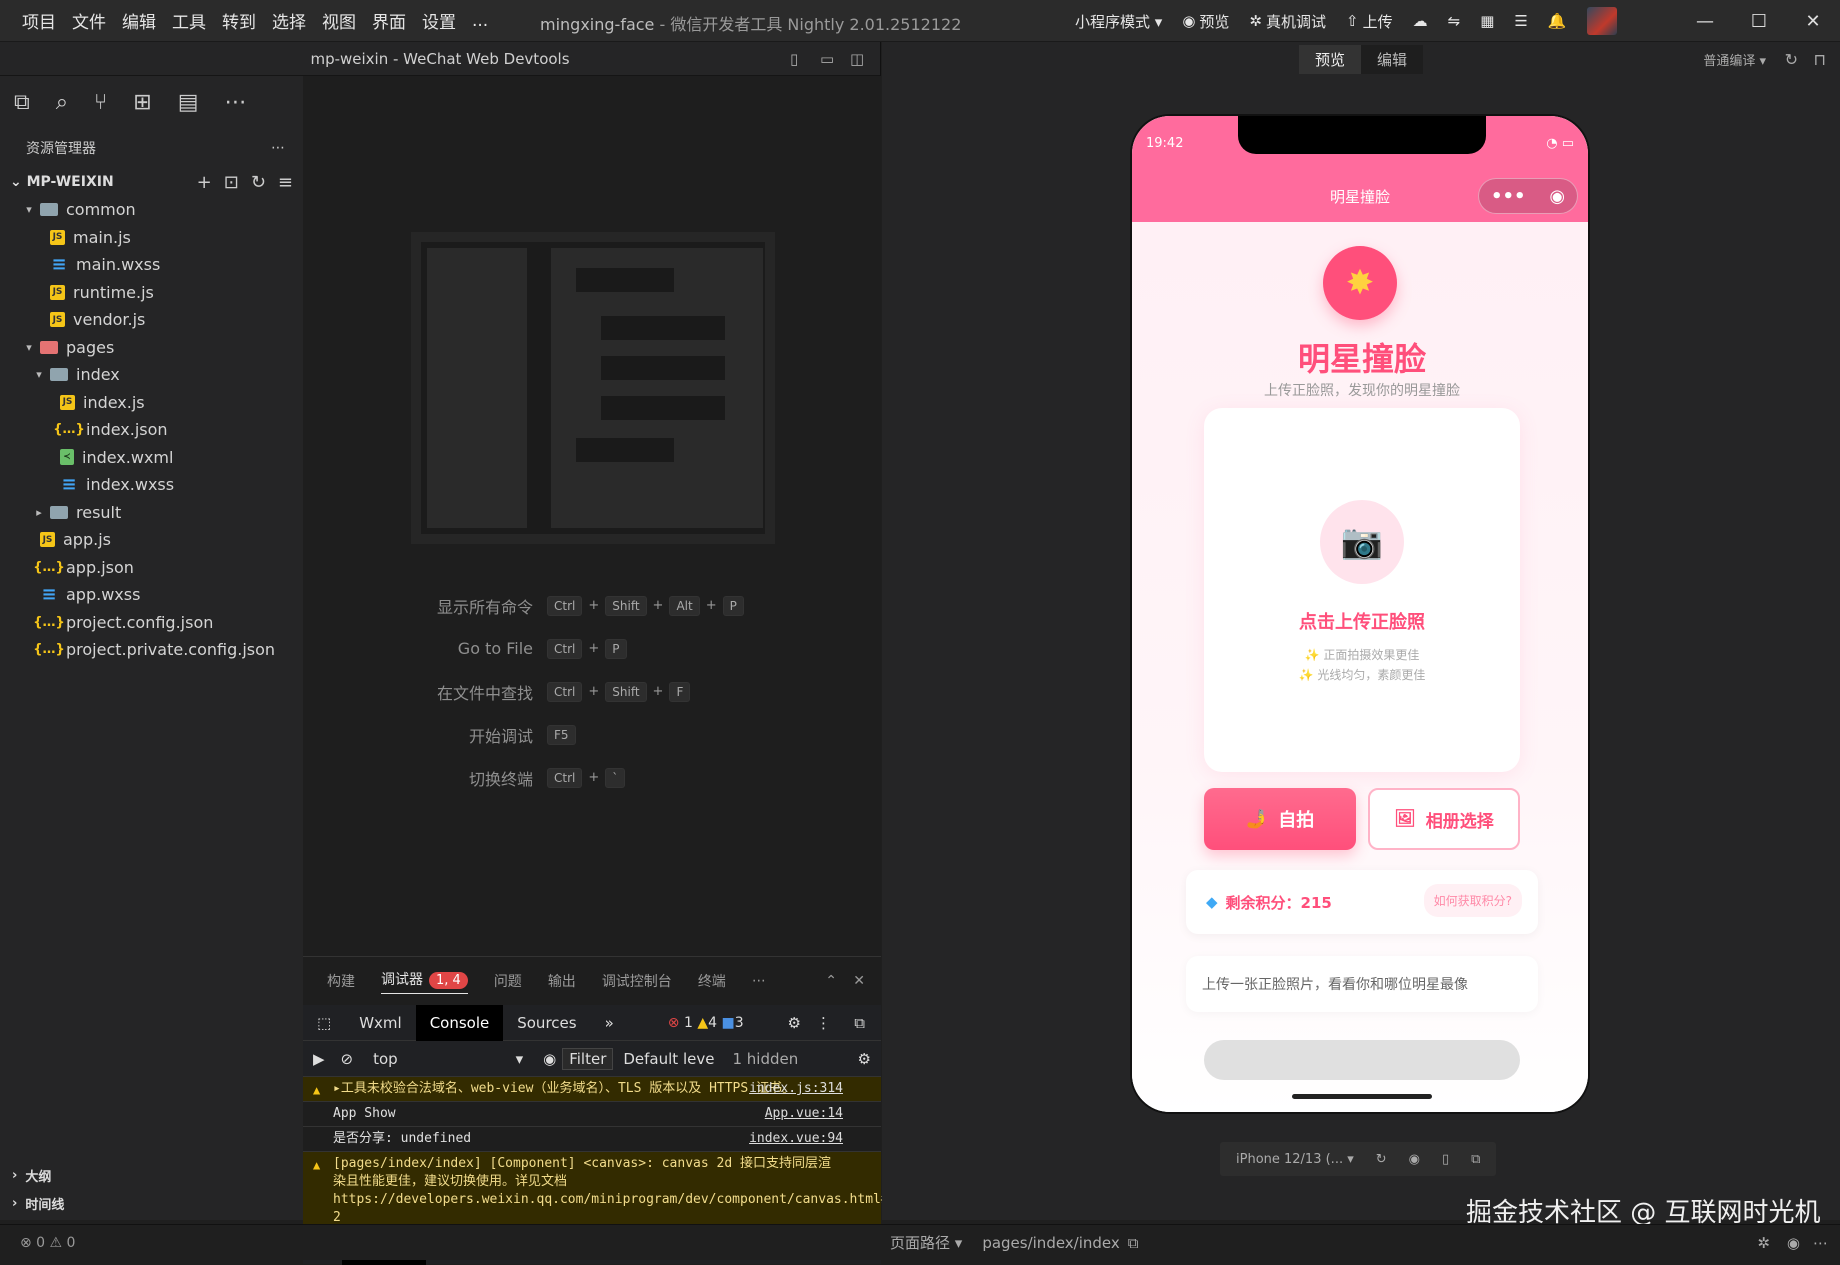 The height and width of the screenshot is (1265, 1840). What do you see at coordinates (637, 981) in the screenshot?
I see `panel-tab: 调试控制台` at bounding box center [637, 981].